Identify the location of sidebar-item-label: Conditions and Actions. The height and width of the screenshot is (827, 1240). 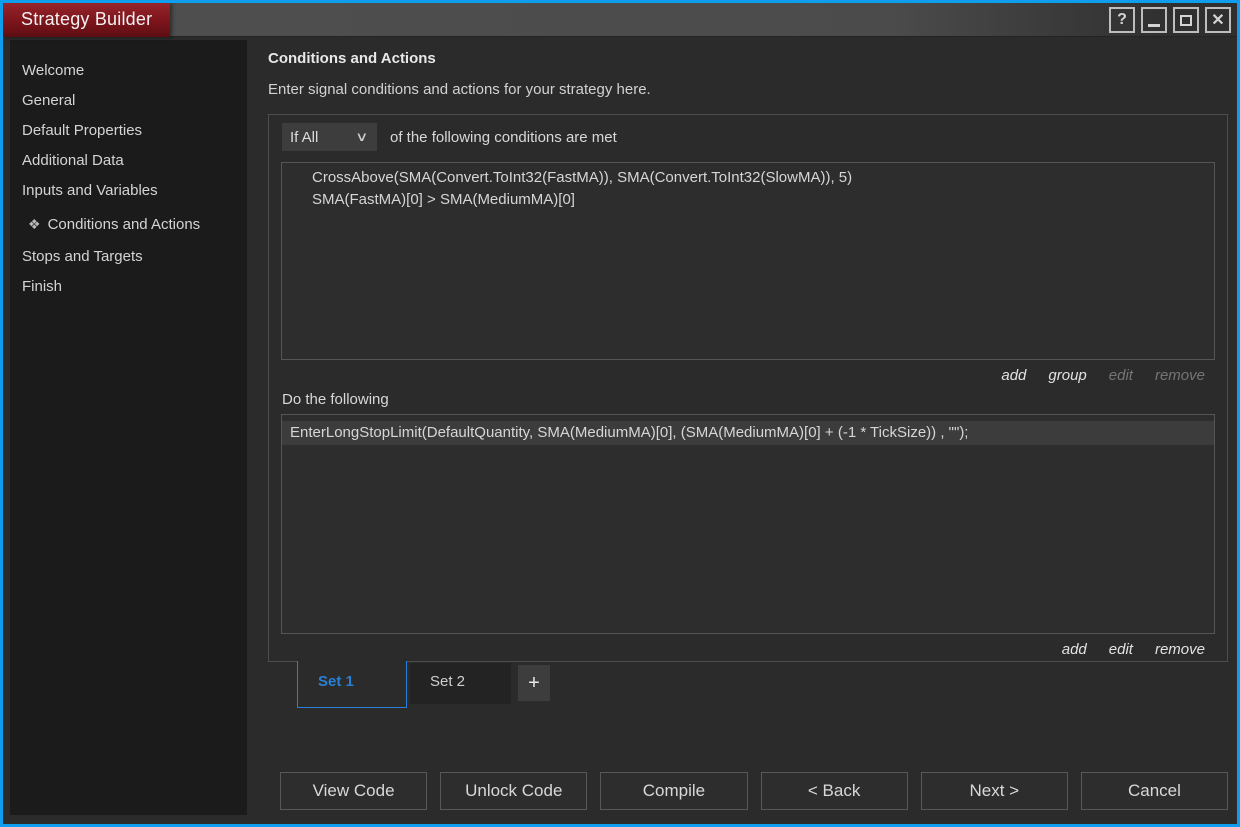
(124, 224).